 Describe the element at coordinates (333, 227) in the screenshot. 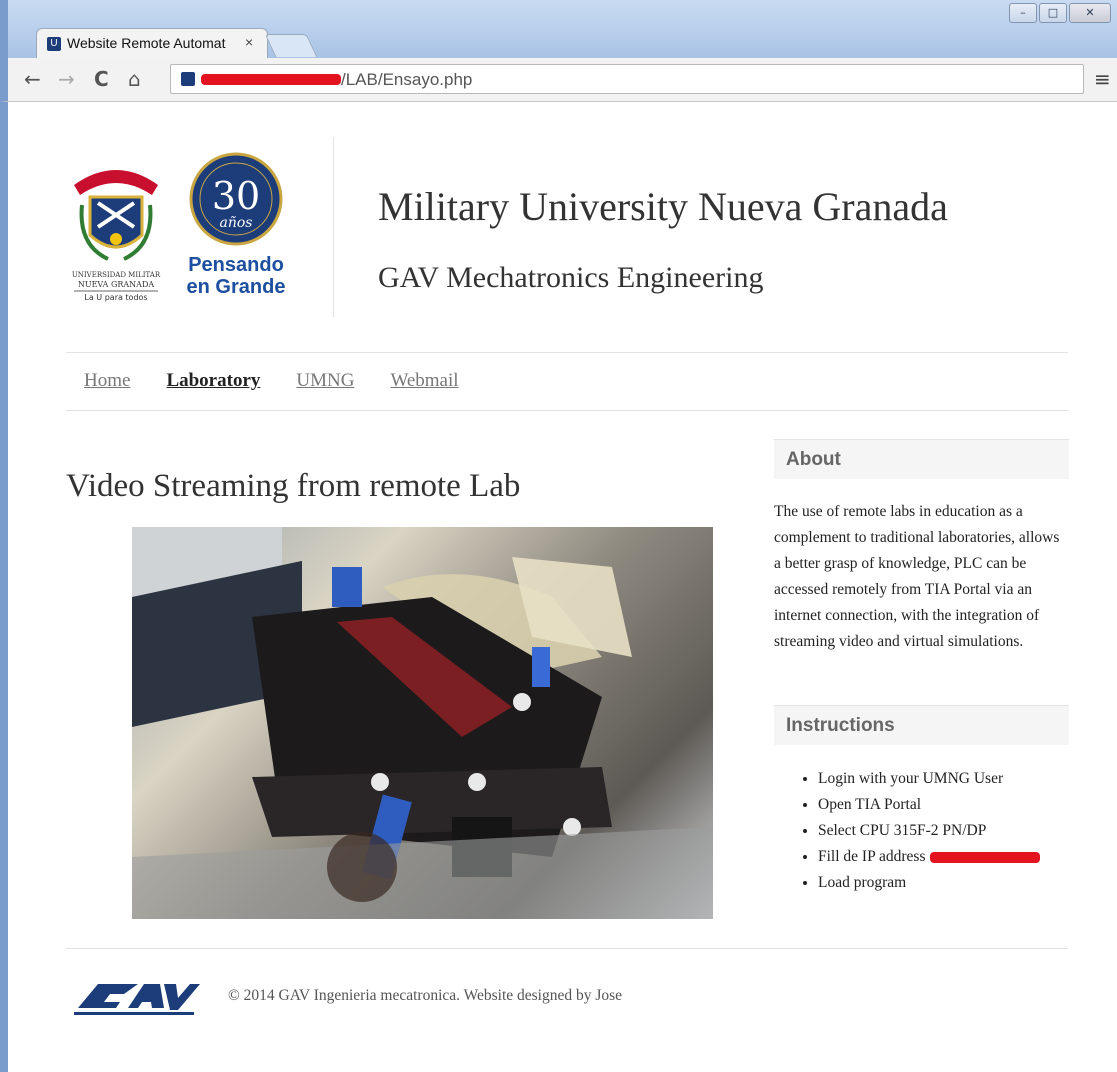

I see `header-divider` at that location.